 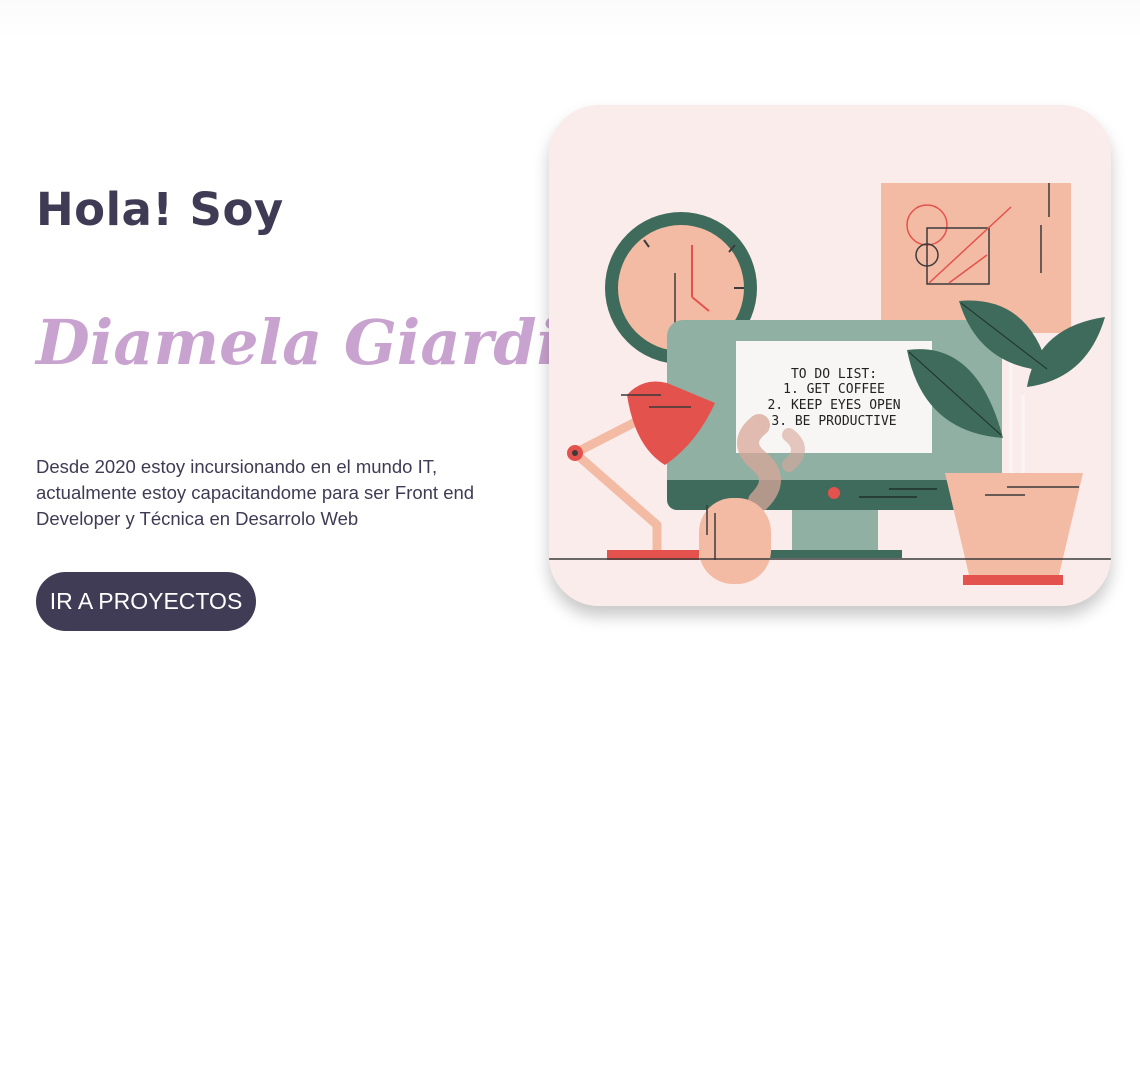 I want to click on top-bar, so click(x=570, y=20).